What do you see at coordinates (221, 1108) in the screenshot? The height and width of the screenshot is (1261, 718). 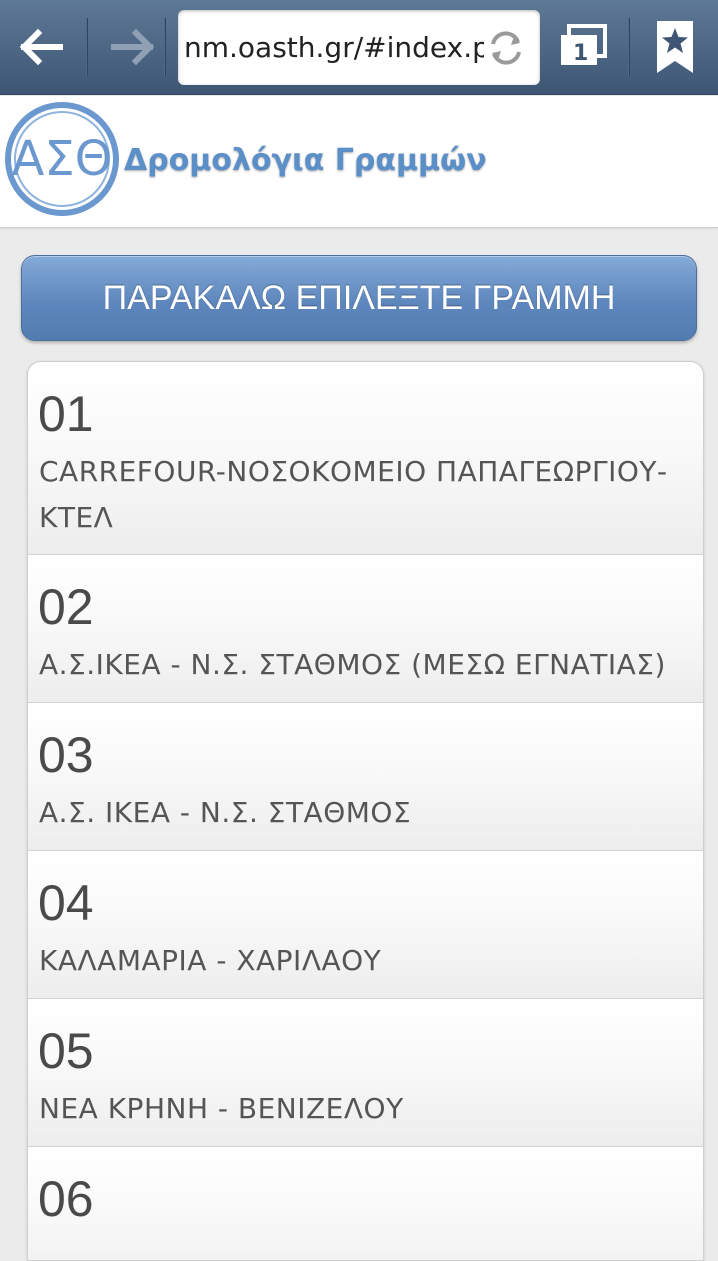 I see `line-route: ΝΕΑ ΚΡΗΝΗ - ΒΕΝΙΖΕΛΟΥ` at bounding box center [221, 1108].